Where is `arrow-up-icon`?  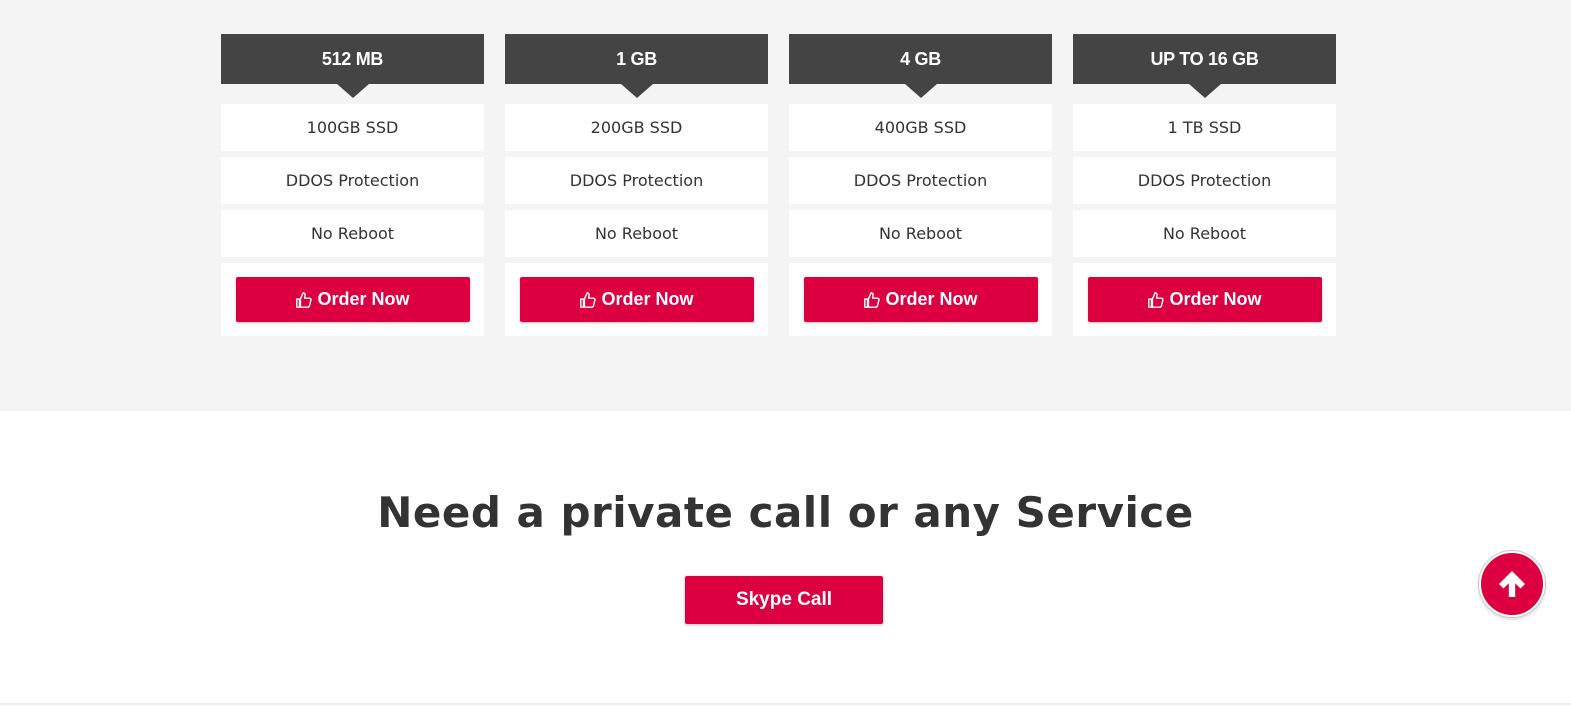
arrow-up-icon is located at coordinates (1512, 584).